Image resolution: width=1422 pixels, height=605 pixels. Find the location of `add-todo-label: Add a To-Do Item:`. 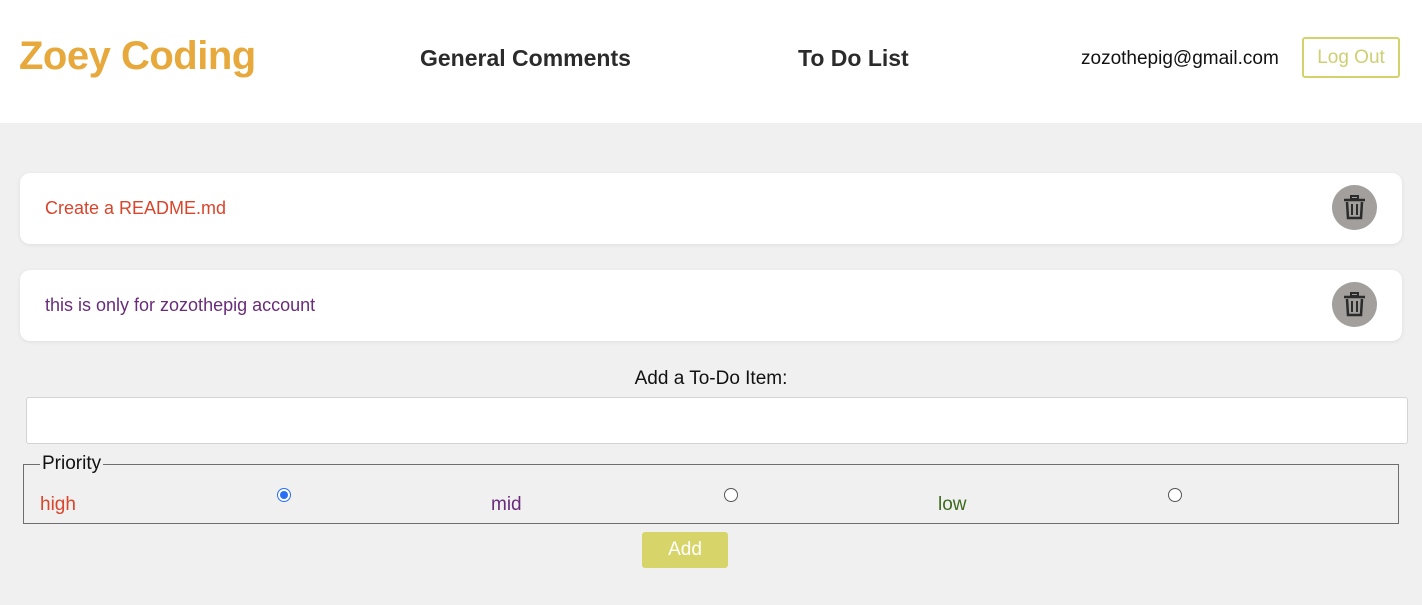

add-todo-label: Add a To-Do Item: is located at coordinates (711, 378).